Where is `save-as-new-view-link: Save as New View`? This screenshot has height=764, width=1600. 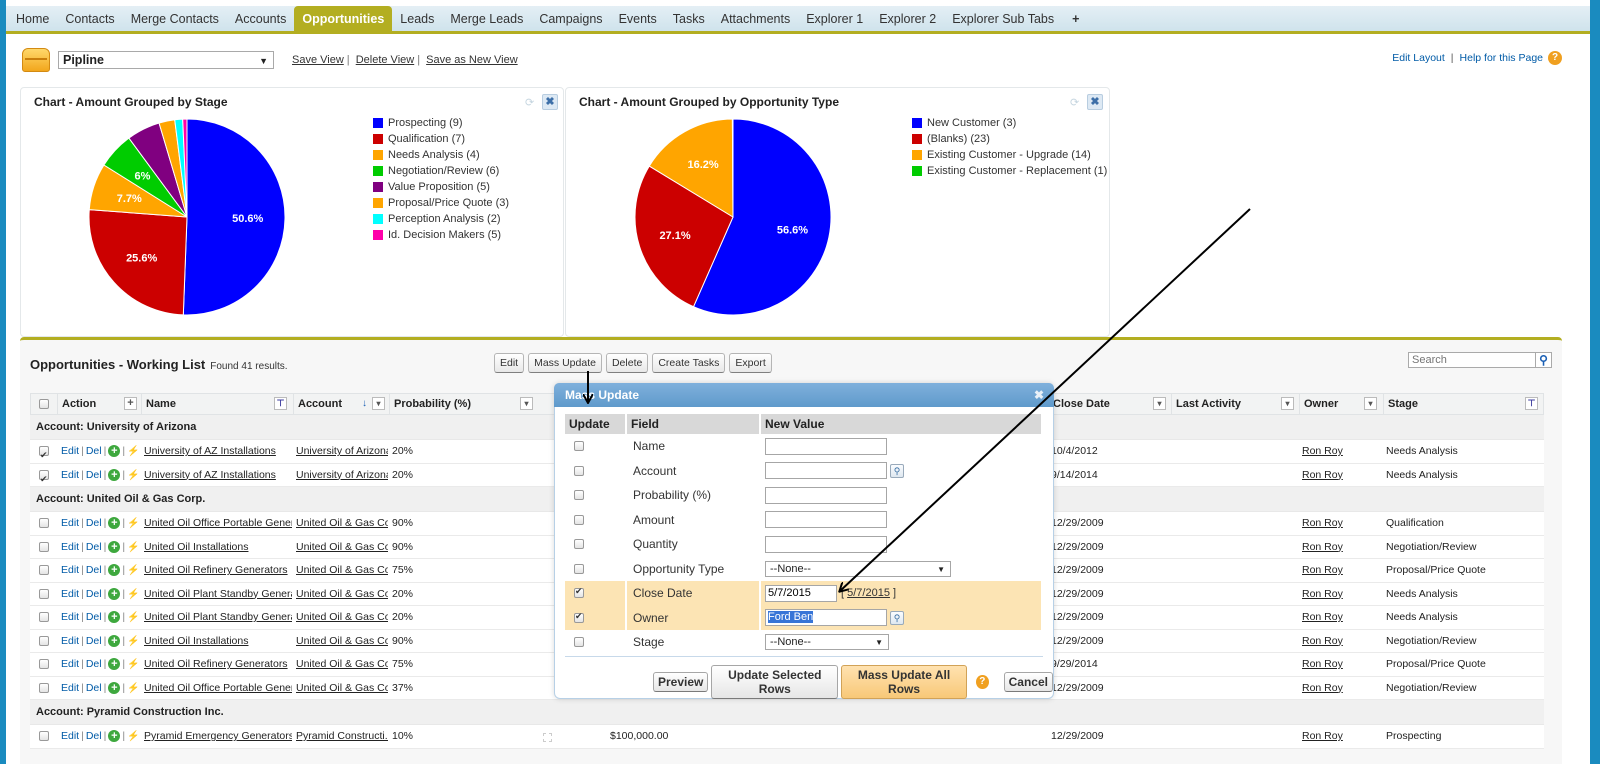
save-as-new-view-link: Save as New View is located at coordinates (472, 60).